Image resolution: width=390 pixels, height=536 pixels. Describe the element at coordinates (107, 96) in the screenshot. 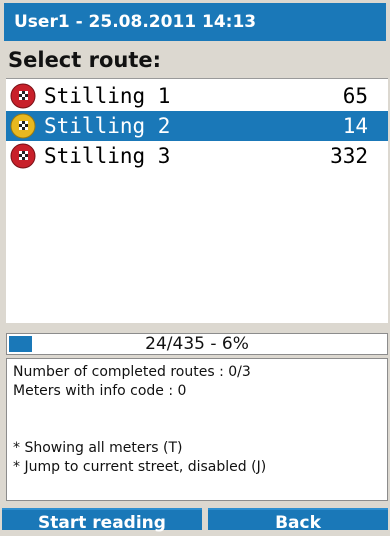

I see `route-name: Stilling 1` at that location.